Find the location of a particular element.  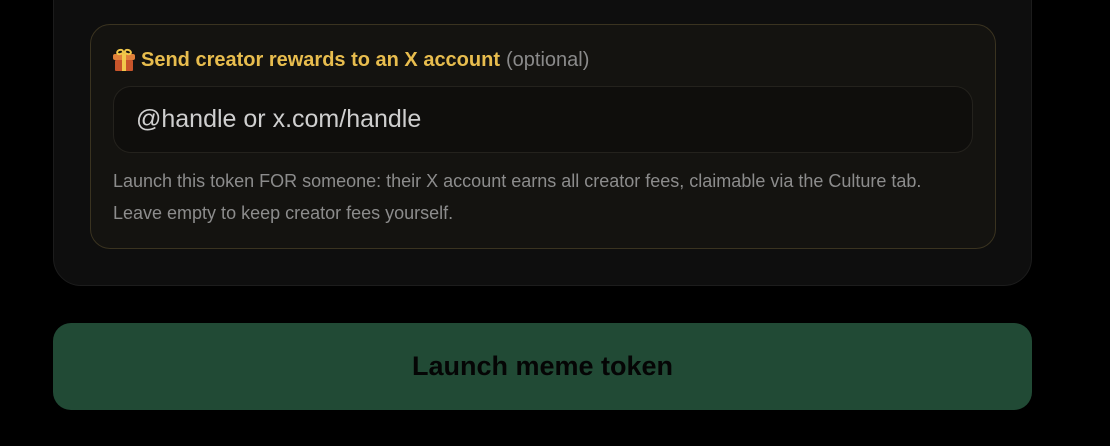

gift-icon is located at coordinates (124, 59).